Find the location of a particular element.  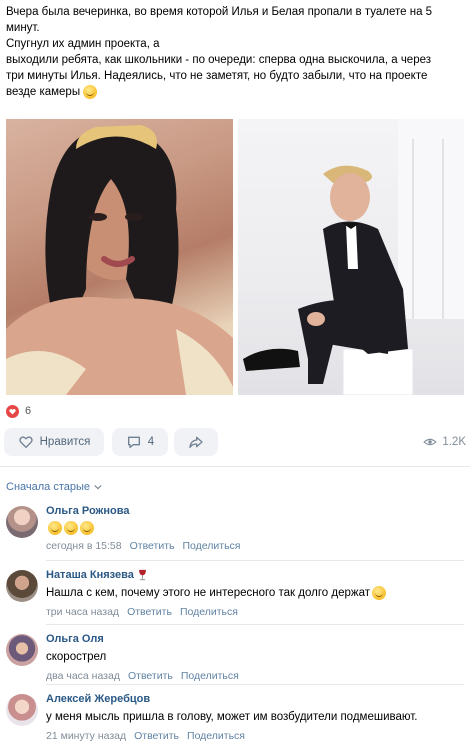

comment-time: три часа назад is located at coordinates (82, 612).